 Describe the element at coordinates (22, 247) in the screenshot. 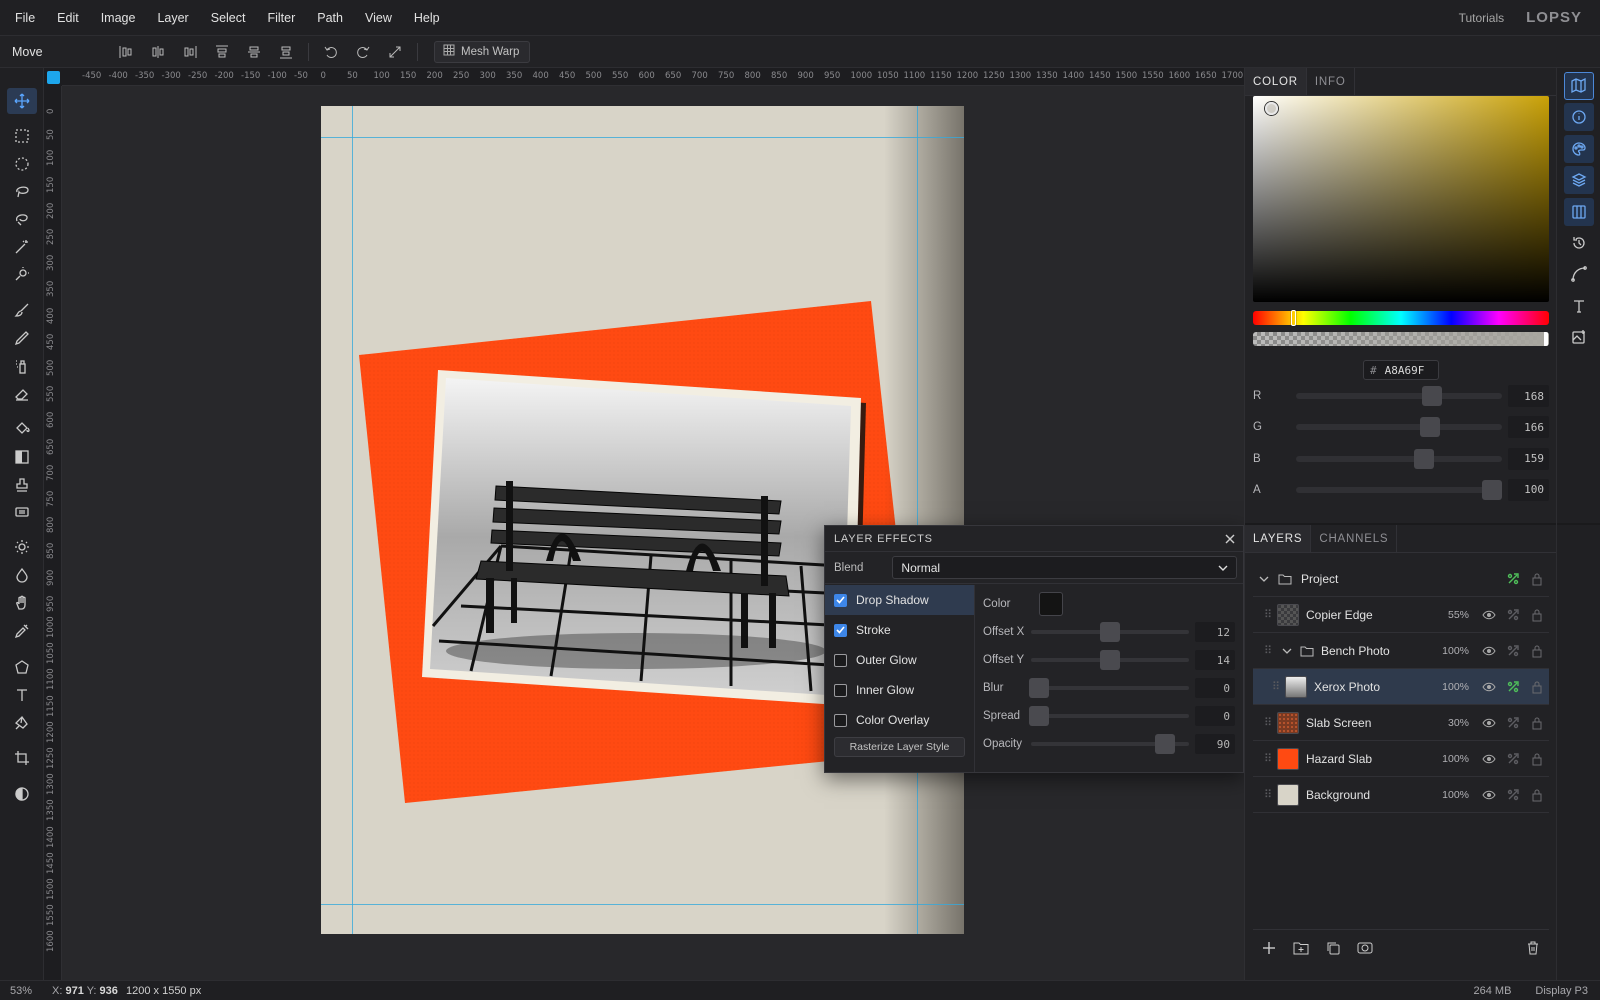

I see `magic-wand-icon` at that location.